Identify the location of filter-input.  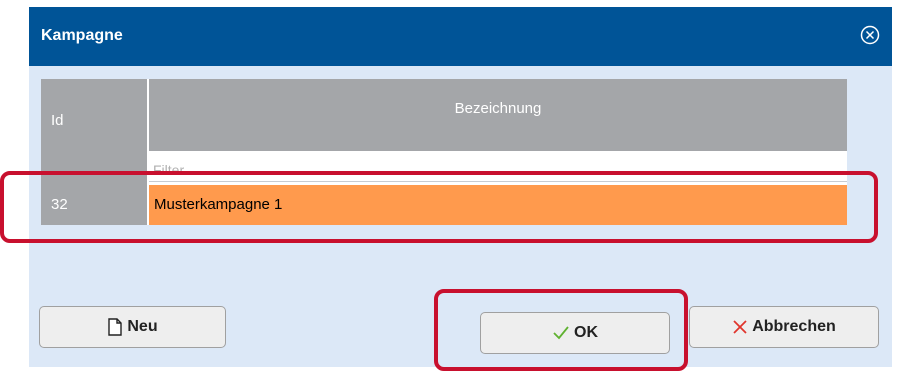
(498, 166).